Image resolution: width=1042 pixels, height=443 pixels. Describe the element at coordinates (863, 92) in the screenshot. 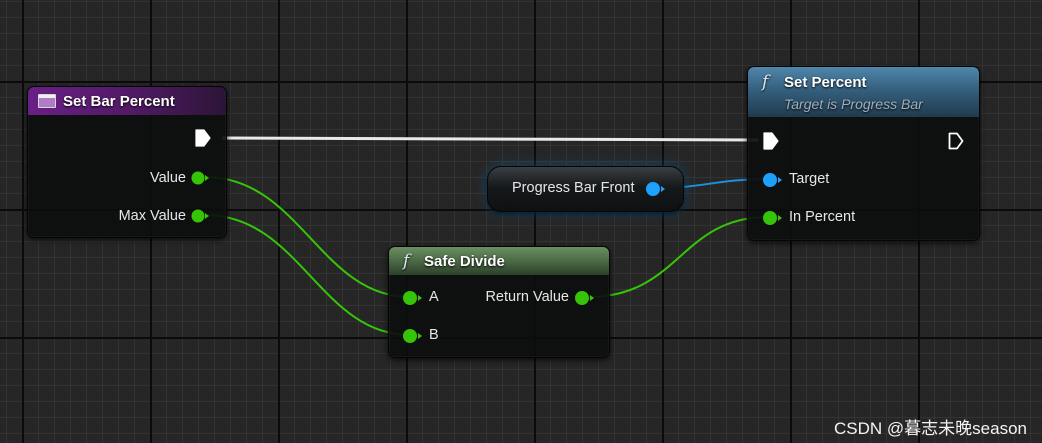

I see `set-percent-header: f Set Percent Target is Progress Bar` at that location.